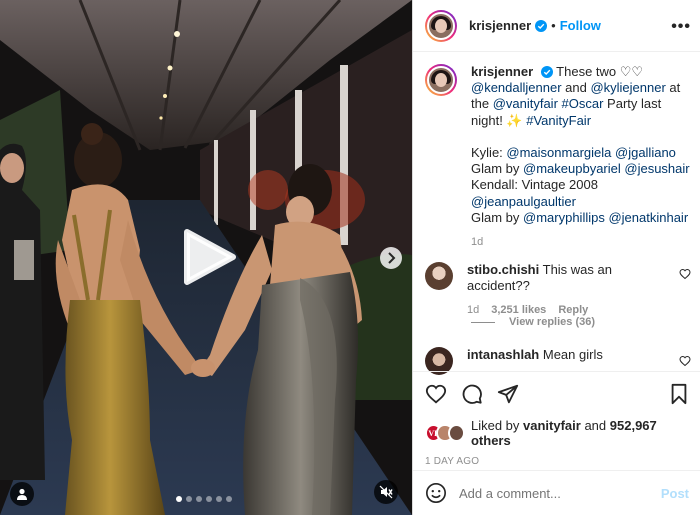 Image resolution: width=700 pixels, height=515 pixels. What do you see at coordinates (514, 120) in the screenshot?
I see `sparkles-emoji: ✨` at bounding box center [514, 120].